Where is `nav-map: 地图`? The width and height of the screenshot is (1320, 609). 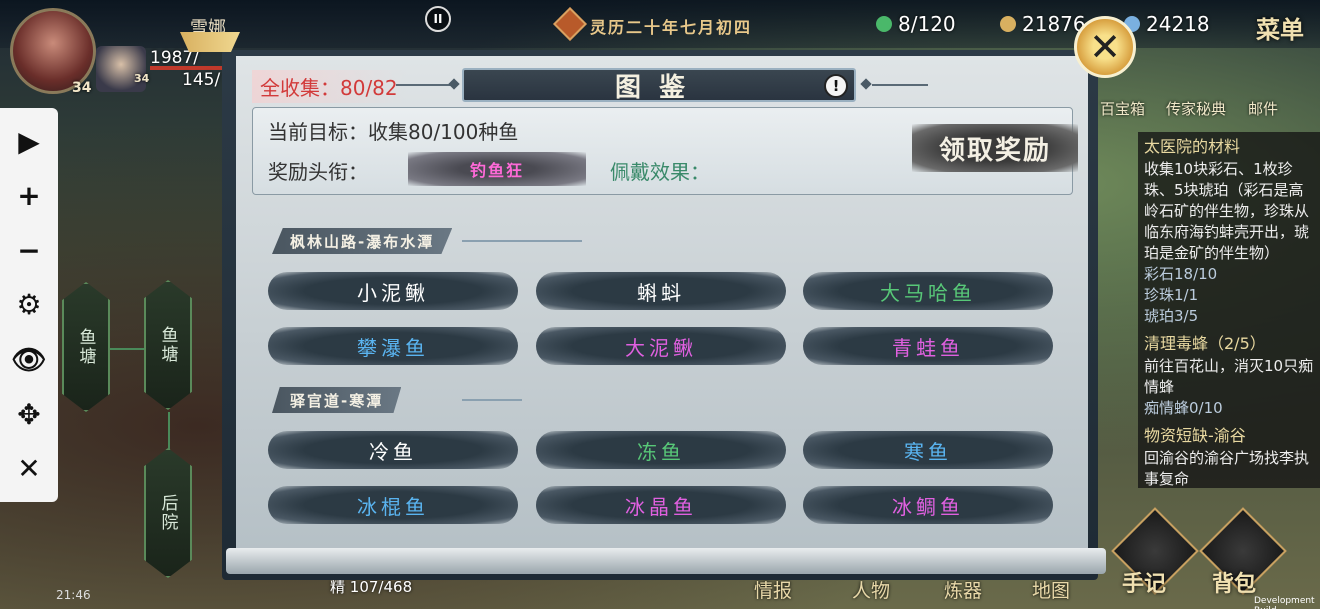
nav-map: 地图 is located at coordinates (1051, 589).